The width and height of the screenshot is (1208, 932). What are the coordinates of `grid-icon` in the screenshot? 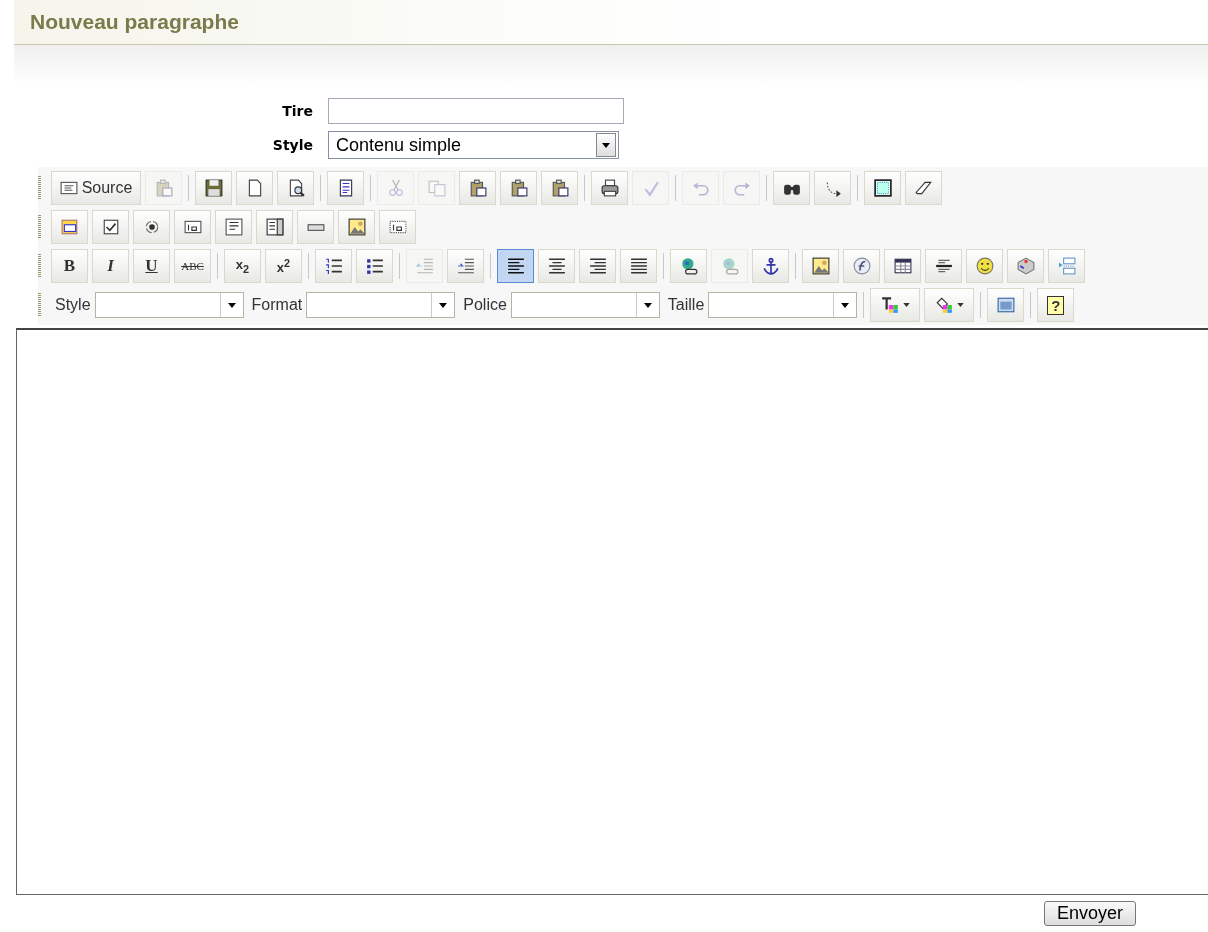 It's located at (882, 188).